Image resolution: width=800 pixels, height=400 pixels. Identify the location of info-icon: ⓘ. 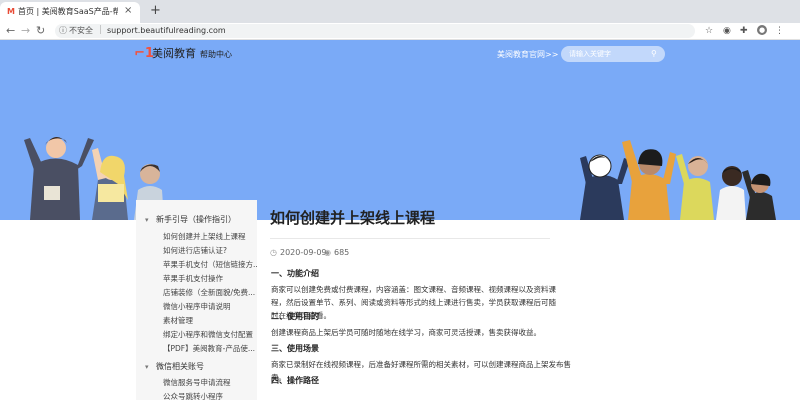
(63, 31).